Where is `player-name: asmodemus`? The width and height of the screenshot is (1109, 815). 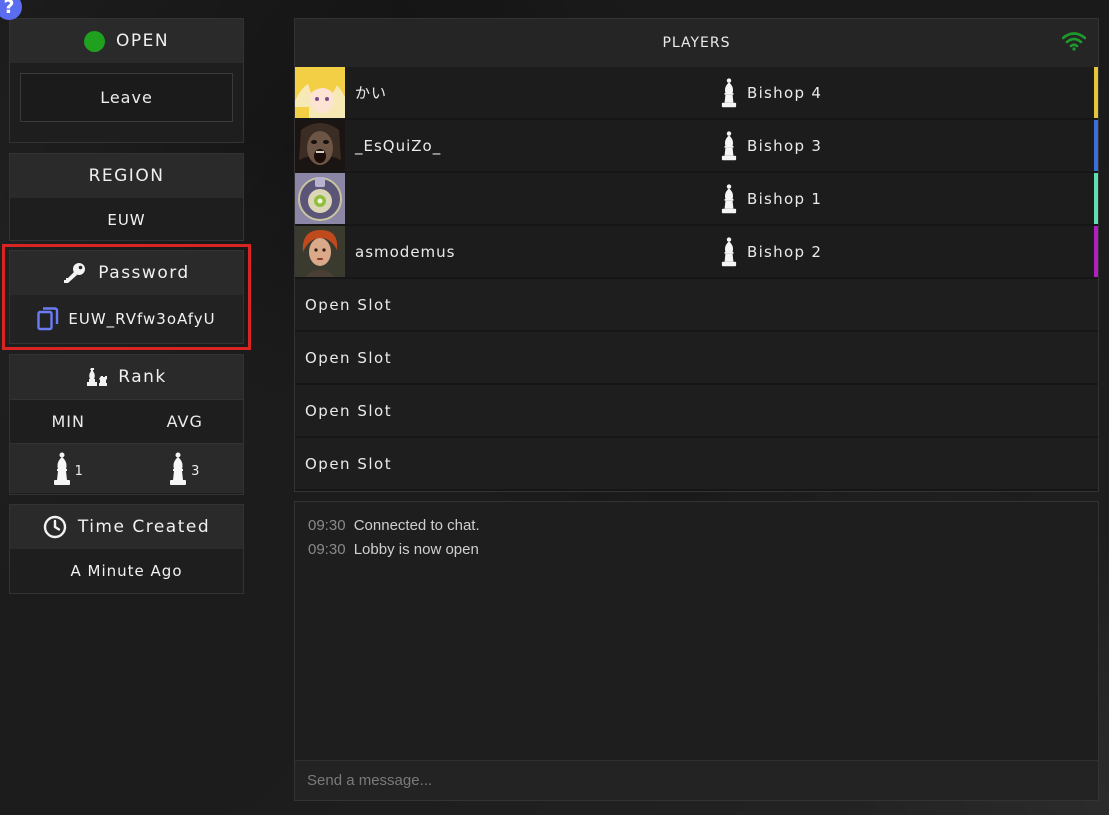 player-name: asmodemus is located at coordinates (405, 251).